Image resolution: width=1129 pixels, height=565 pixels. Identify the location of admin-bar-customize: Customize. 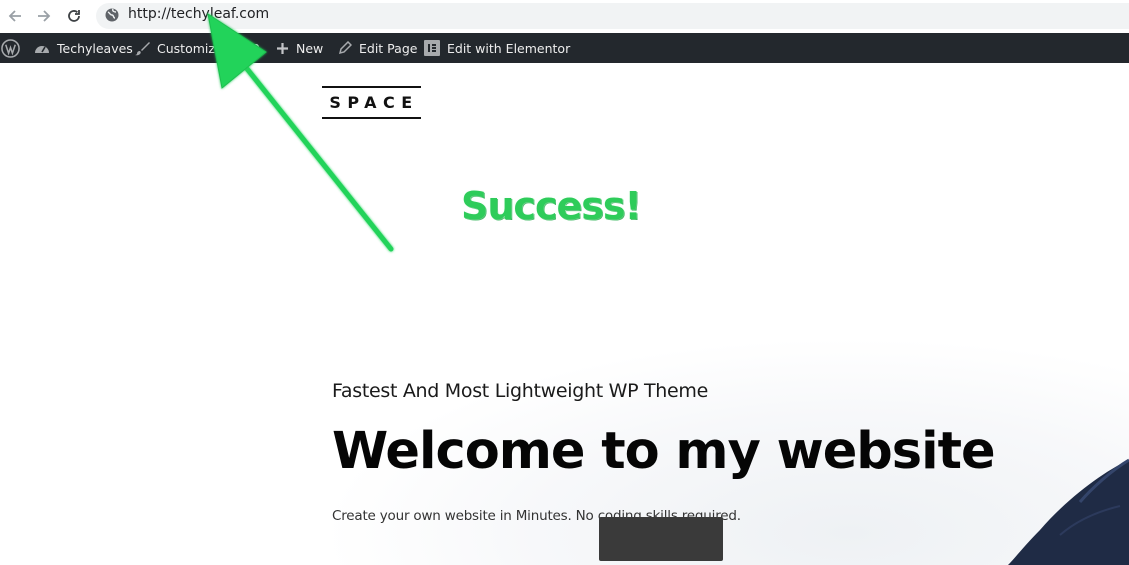
(179, 48).